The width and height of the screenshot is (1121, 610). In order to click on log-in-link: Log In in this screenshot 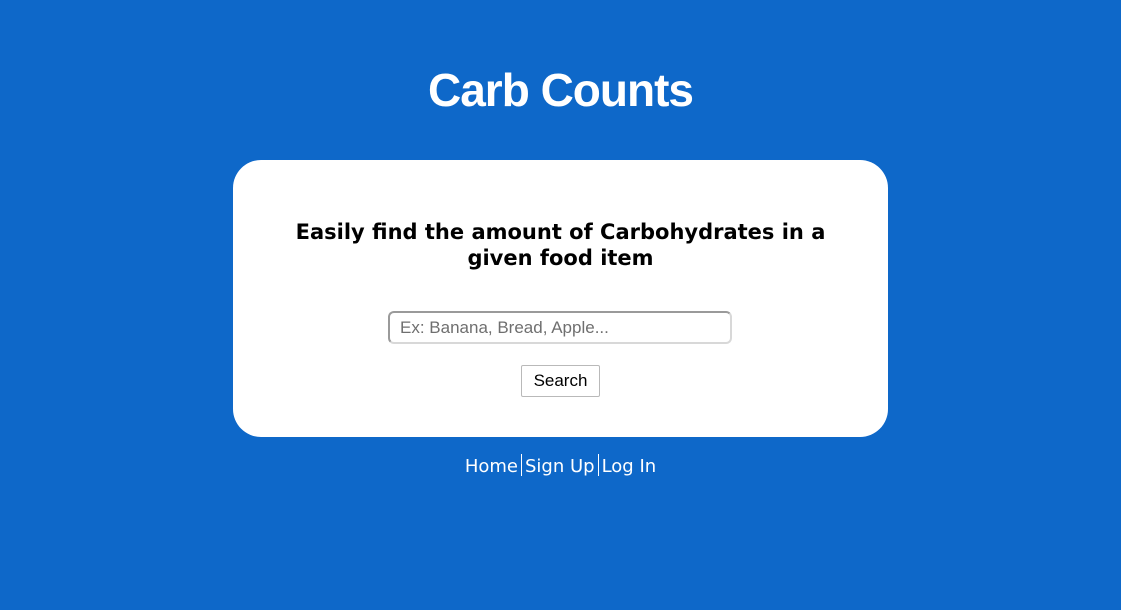, I will do `click(629, 466)`.